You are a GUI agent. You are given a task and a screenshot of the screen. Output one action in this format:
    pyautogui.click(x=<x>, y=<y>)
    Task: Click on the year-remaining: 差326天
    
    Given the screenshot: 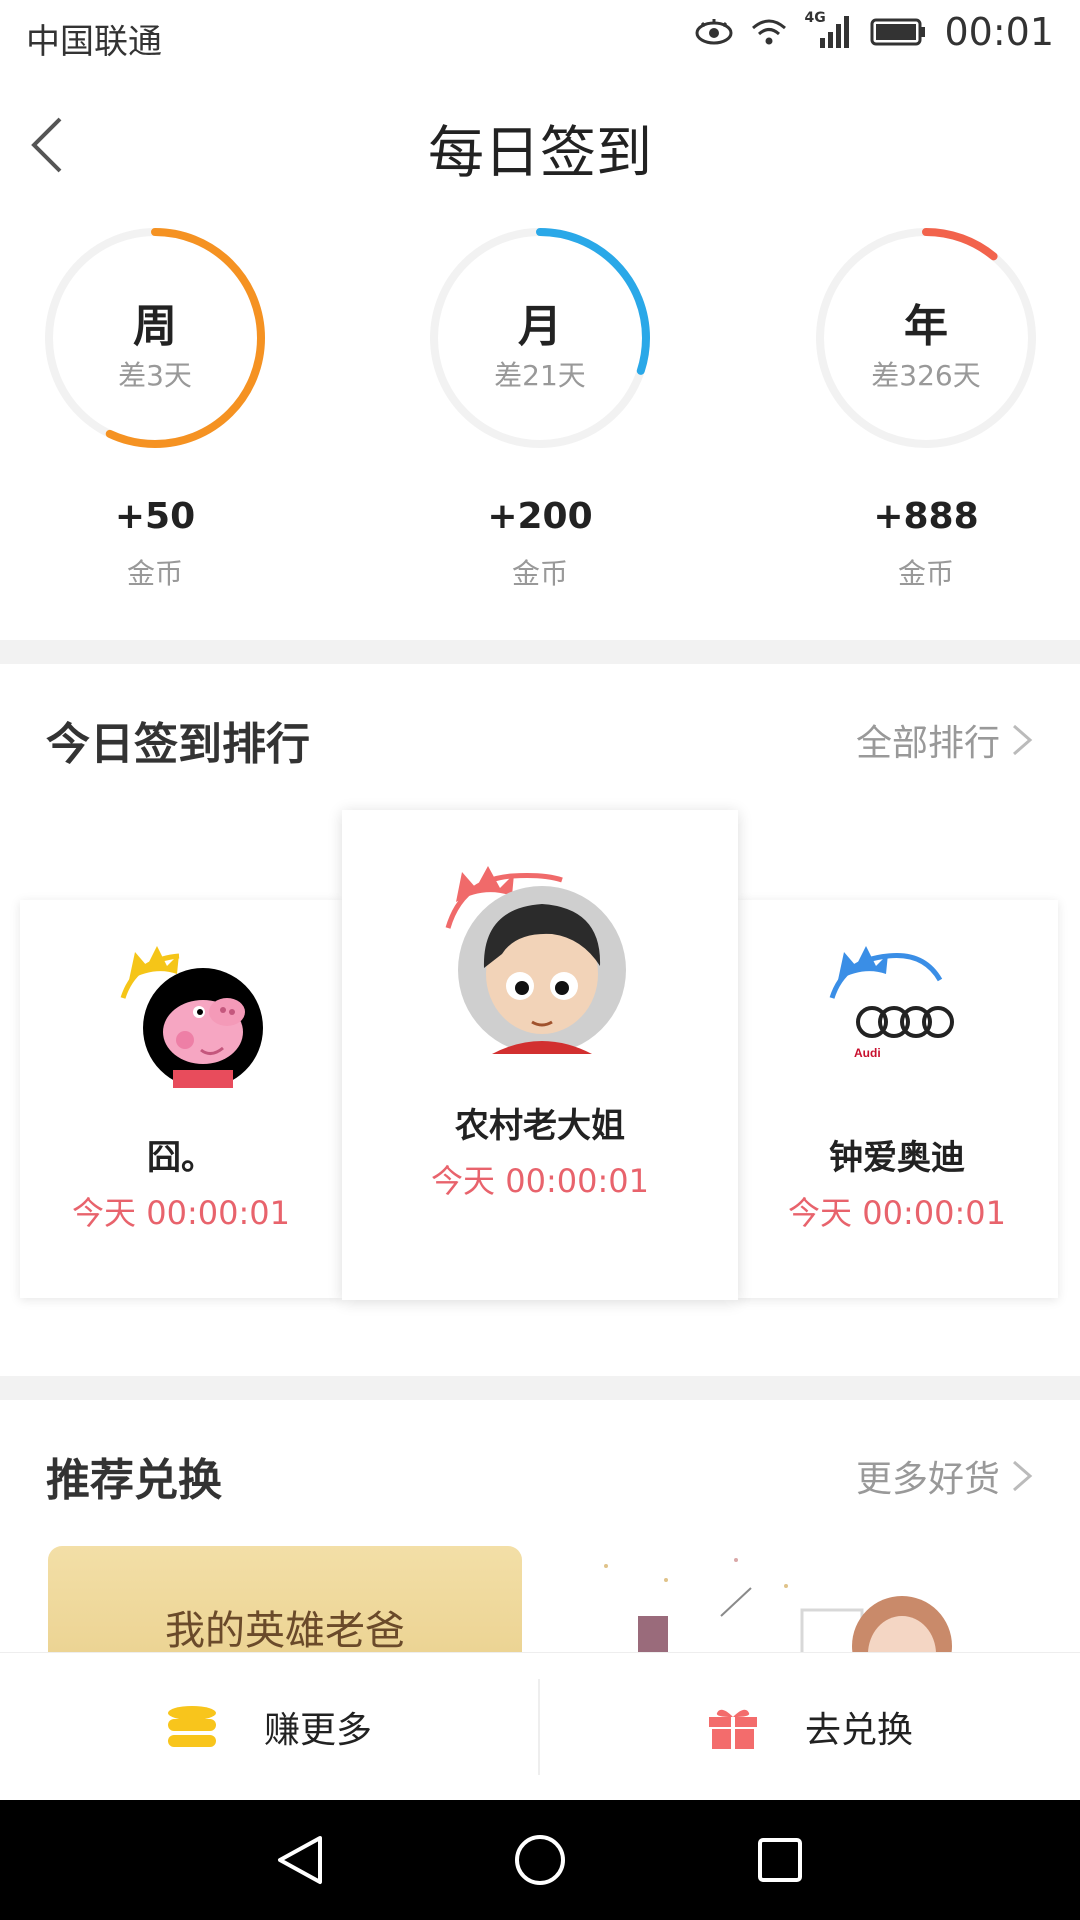 What is the action you would take?
    pyautogui.click(x=926, y=375)
    